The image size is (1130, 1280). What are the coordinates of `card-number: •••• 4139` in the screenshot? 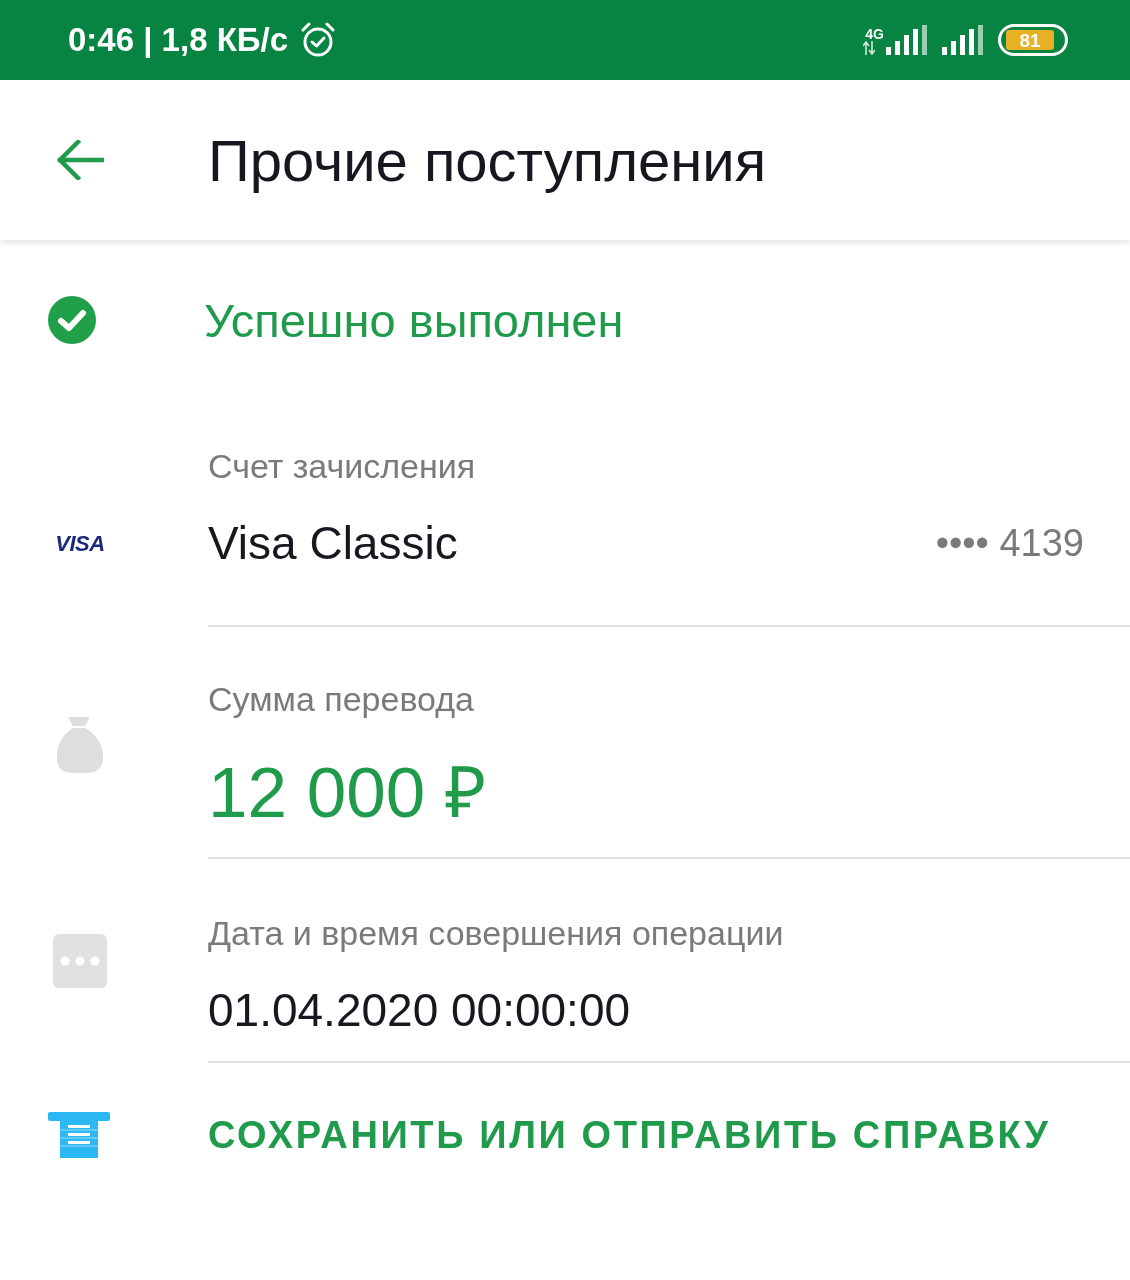 It's located at (1009, 543).